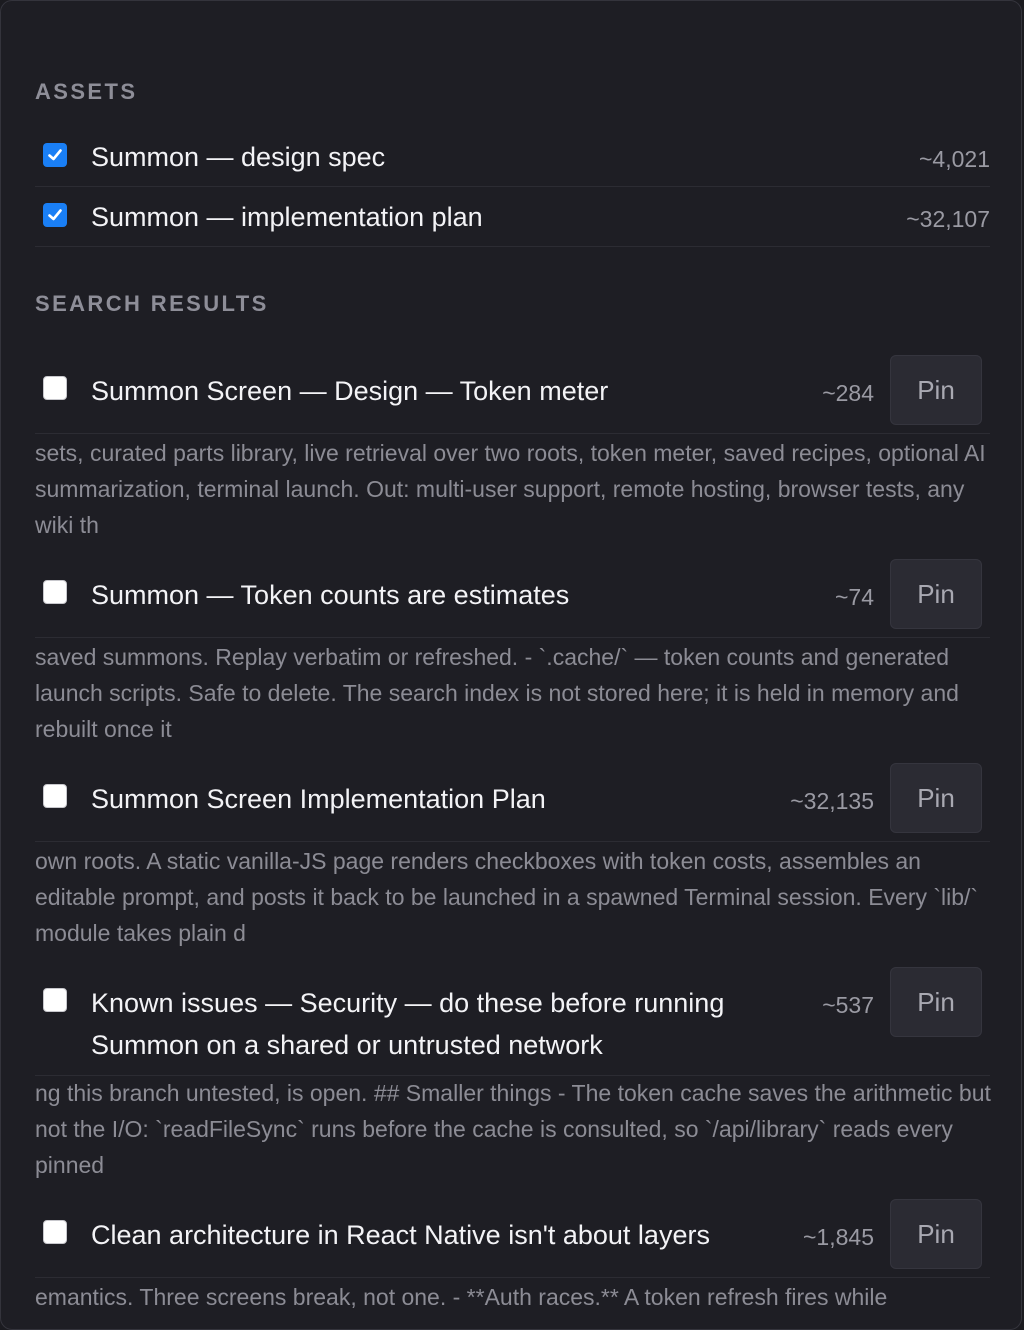 Image resolution: width=1024 pixels, height=1330 pixels. Describe the element at coordinates (347, 1045) in the screenshot. I see `result-title-line-2: Summon on a shared or untrusted network` at that location.